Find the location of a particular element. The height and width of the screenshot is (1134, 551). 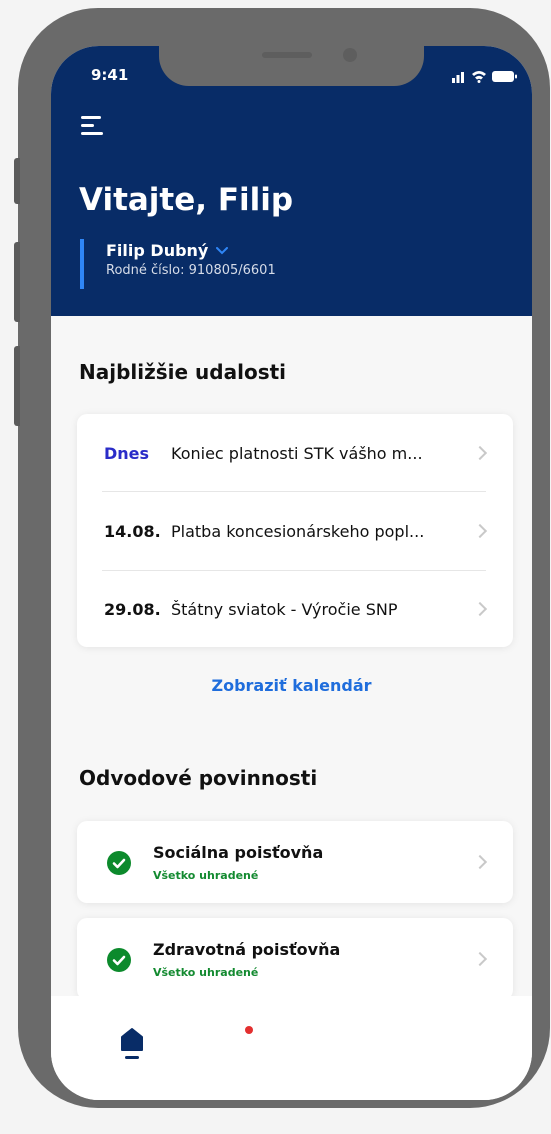

event-date: 29.08. is located at coordinates (132, 609).